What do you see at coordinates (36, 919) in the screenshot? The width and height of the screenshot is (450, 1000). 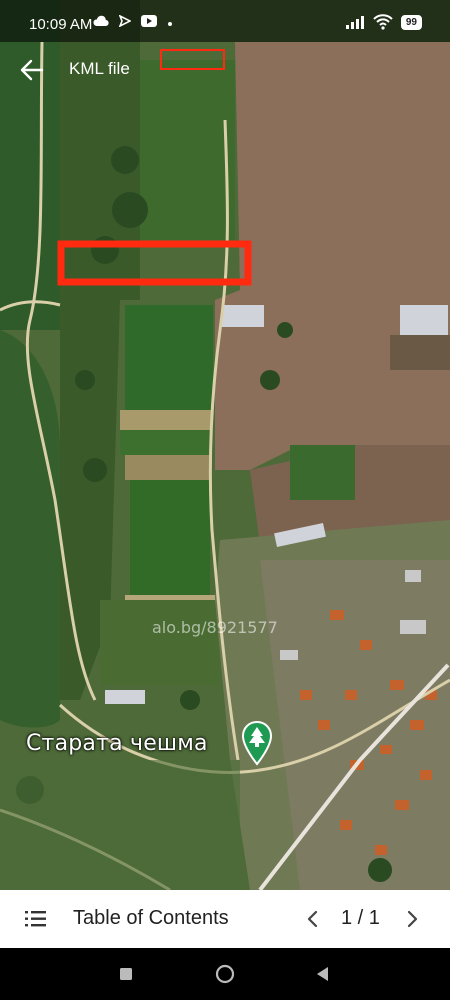 I see `list-icon` at bounding box center [36, 919].